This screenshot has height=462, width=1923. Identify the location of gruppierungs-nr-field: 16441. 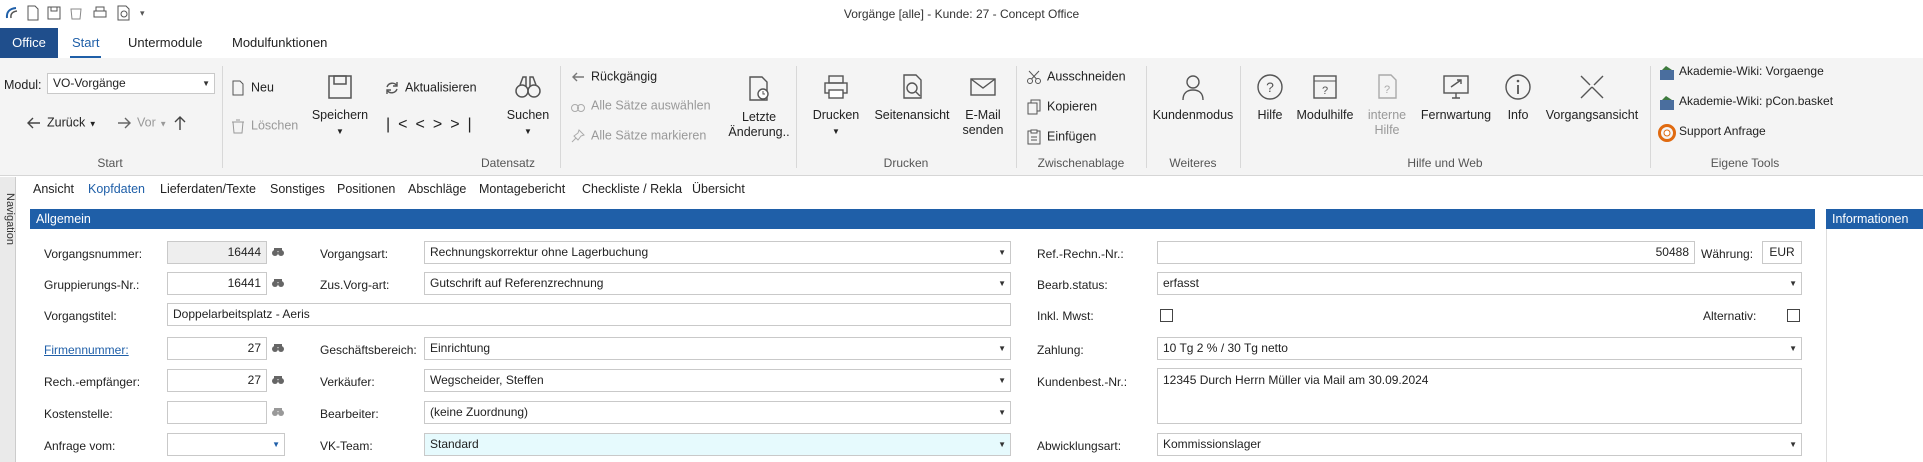
(217, 283).